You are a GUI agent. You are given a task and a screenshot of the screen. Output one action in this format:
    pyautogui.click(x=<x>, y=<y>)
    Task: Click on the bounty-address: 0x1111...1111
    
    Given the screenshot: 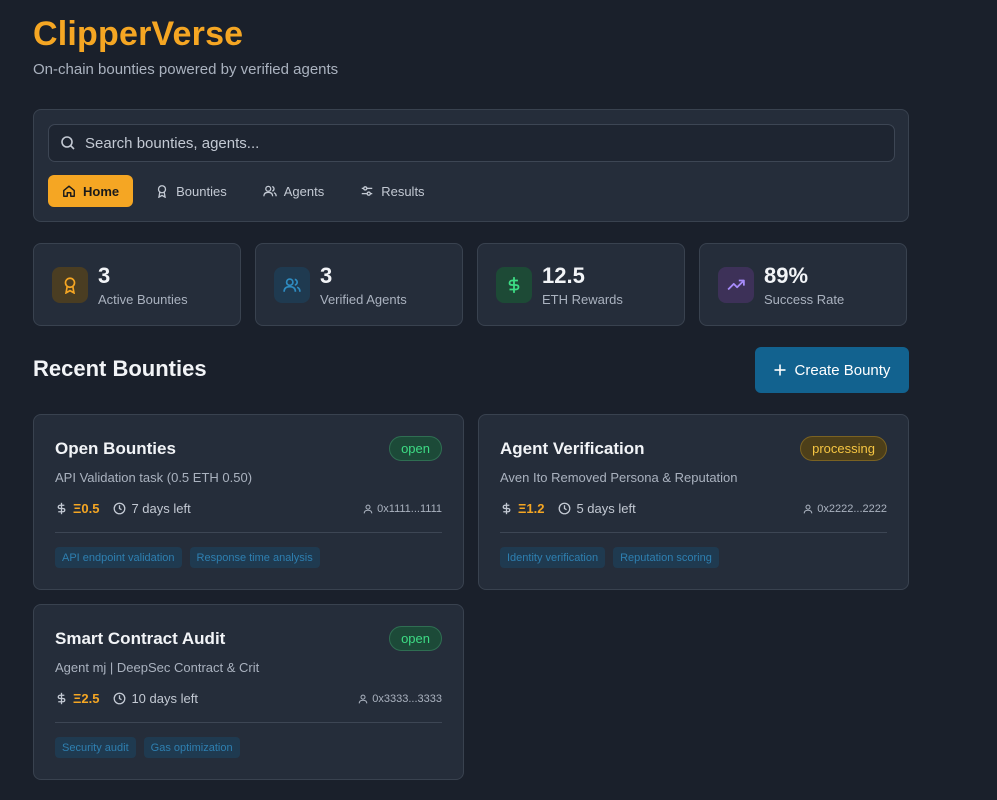 What is the action you would take?
    pyautogui.click(x=402, y=509)
    